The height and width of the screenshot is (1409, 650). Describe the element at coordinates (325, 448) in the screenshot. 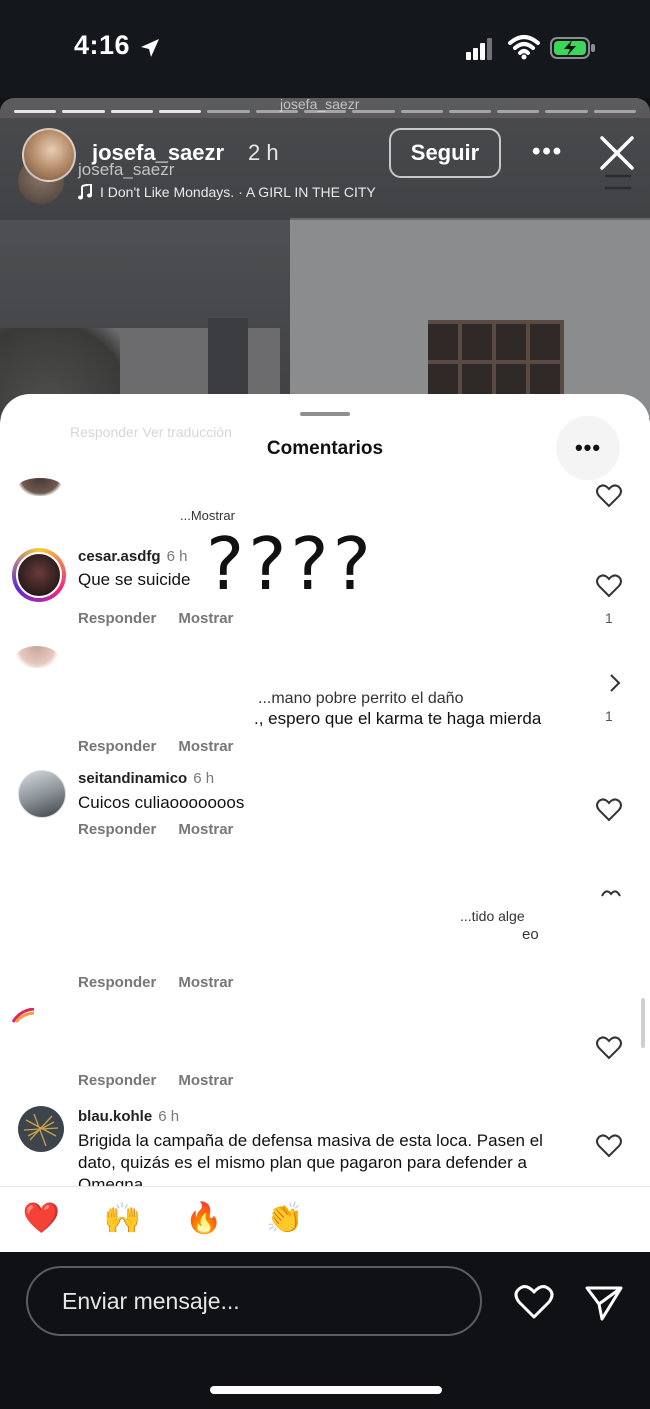

I see `comments-title: Comentarios` at that location.